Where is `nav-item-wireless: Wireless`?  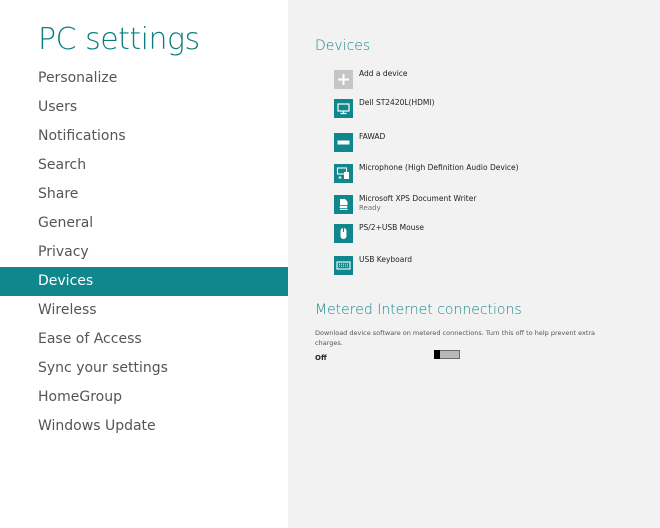 nav-item-wireless: Wireless is located at coordinates (144, 310).